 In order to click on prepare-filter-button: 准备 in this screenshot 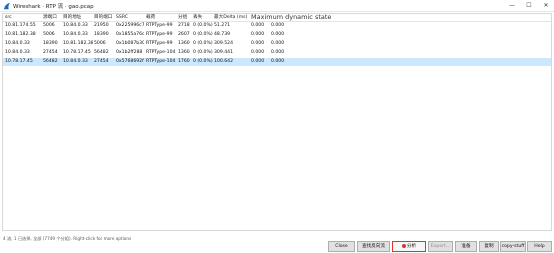, I will do `click(466, 246)`.